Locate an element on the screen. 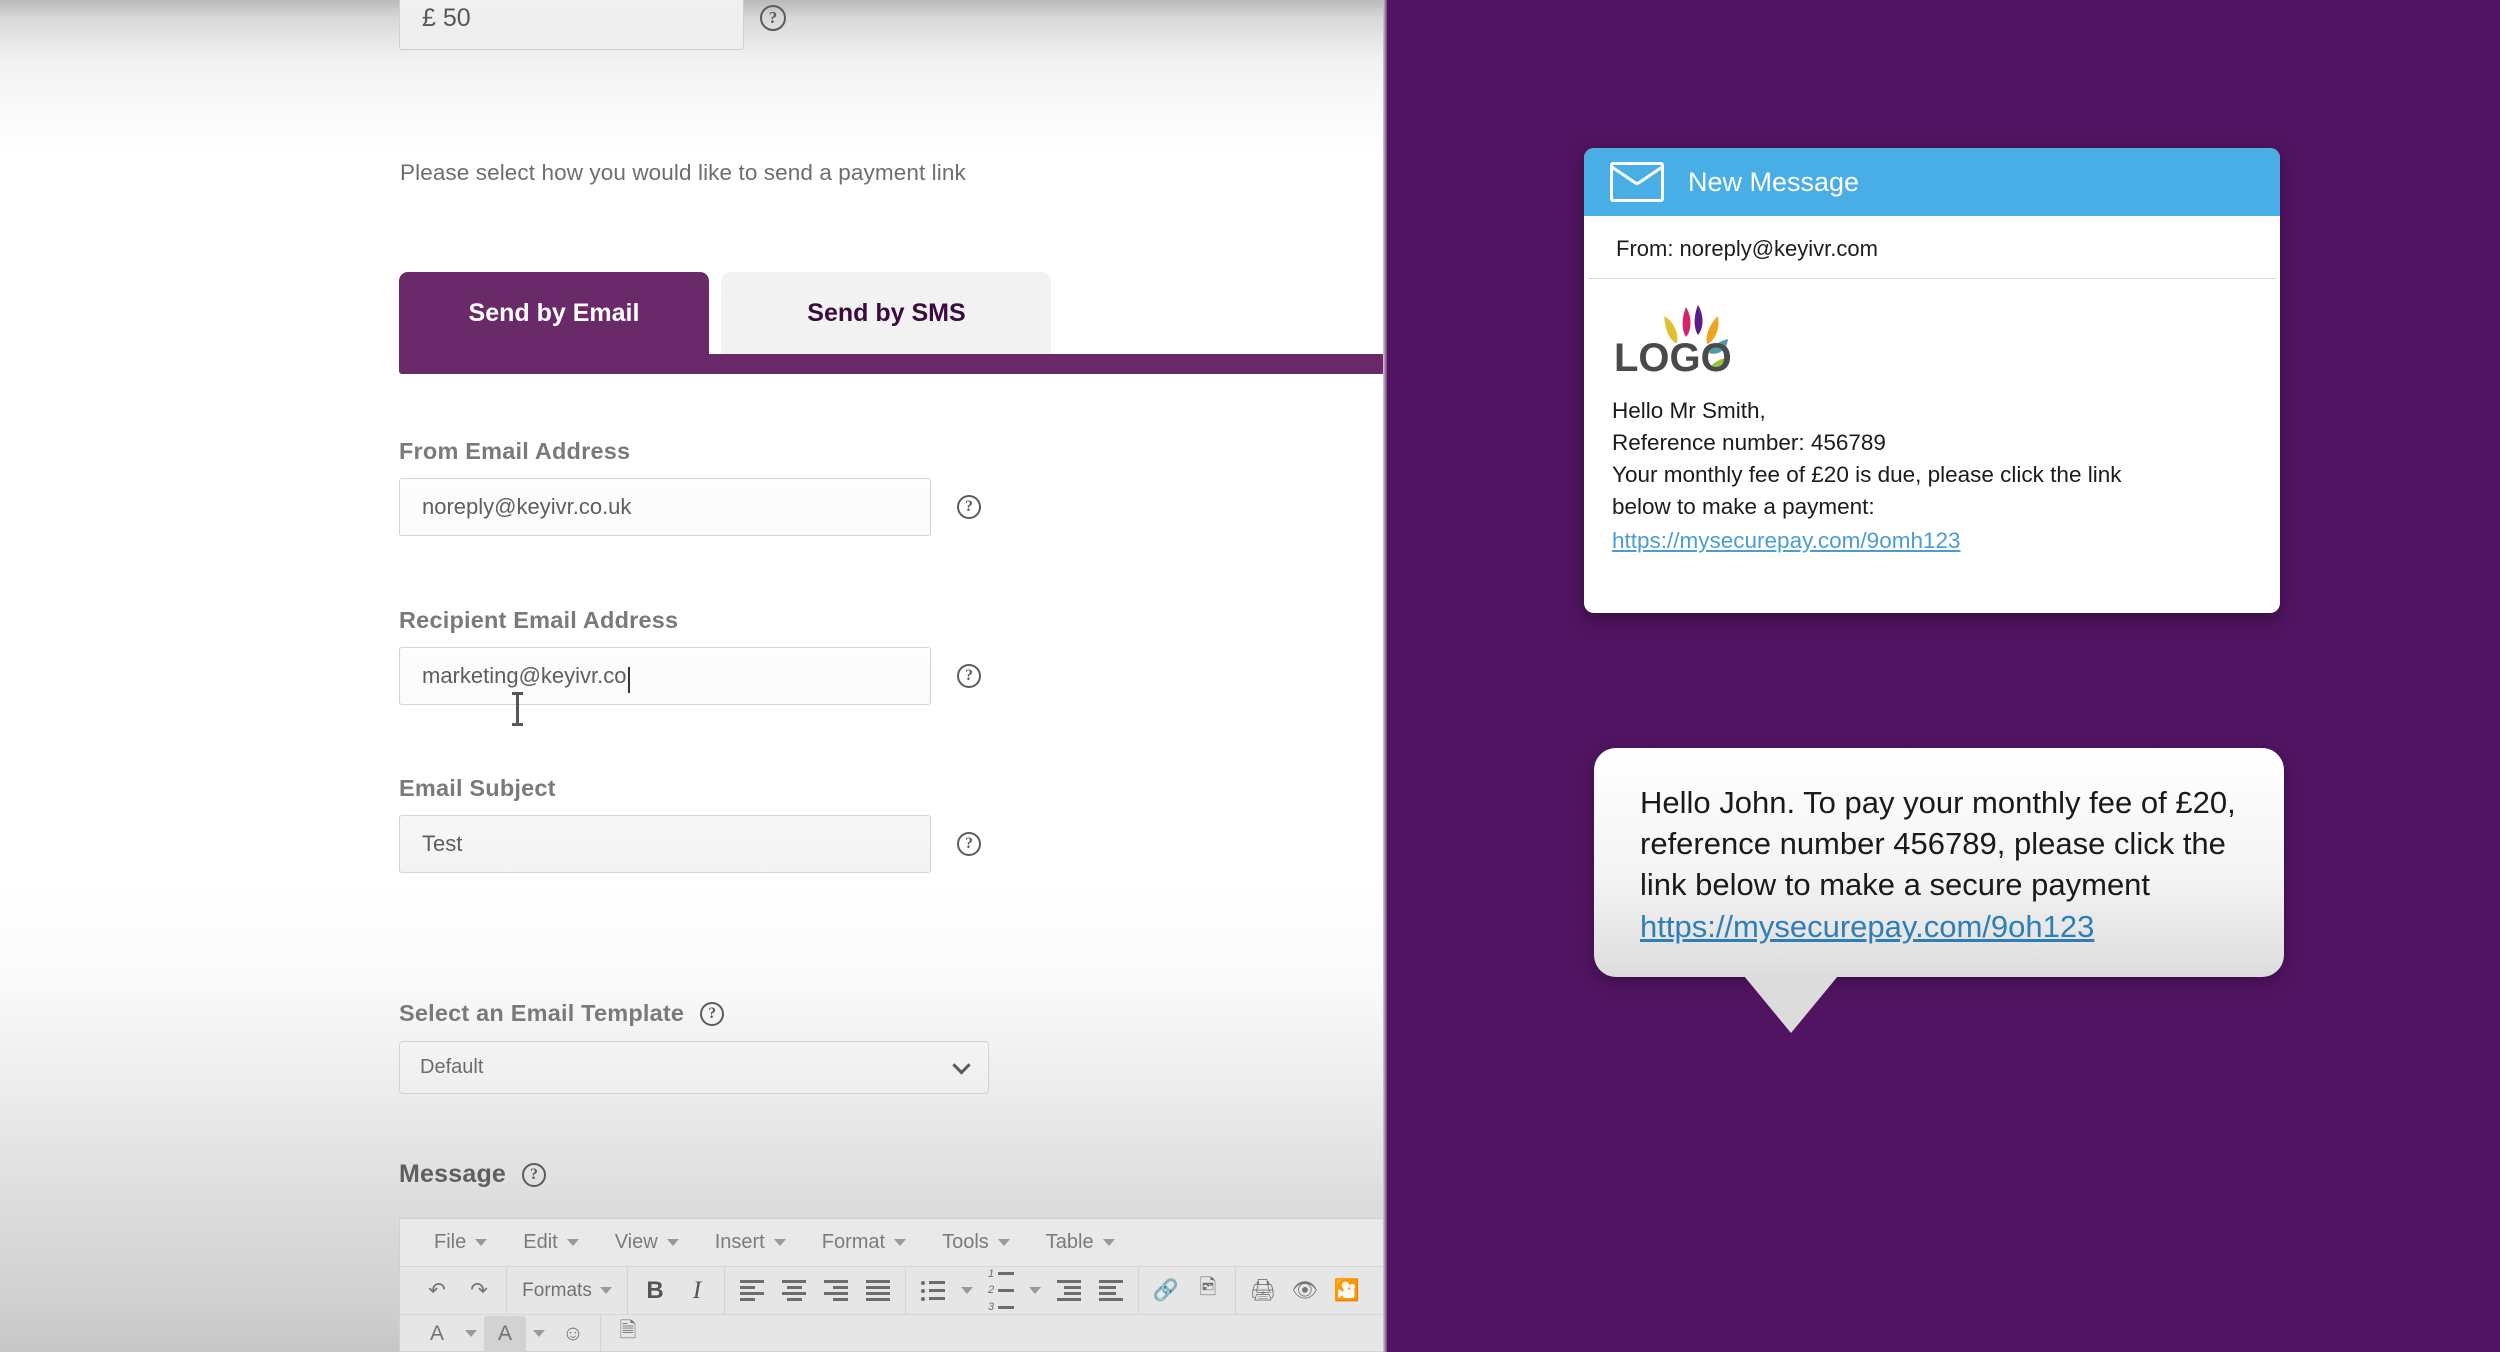  editor-toolbar-row-3: A A ☺ 🗎 is located at coordinates (893, 1333).